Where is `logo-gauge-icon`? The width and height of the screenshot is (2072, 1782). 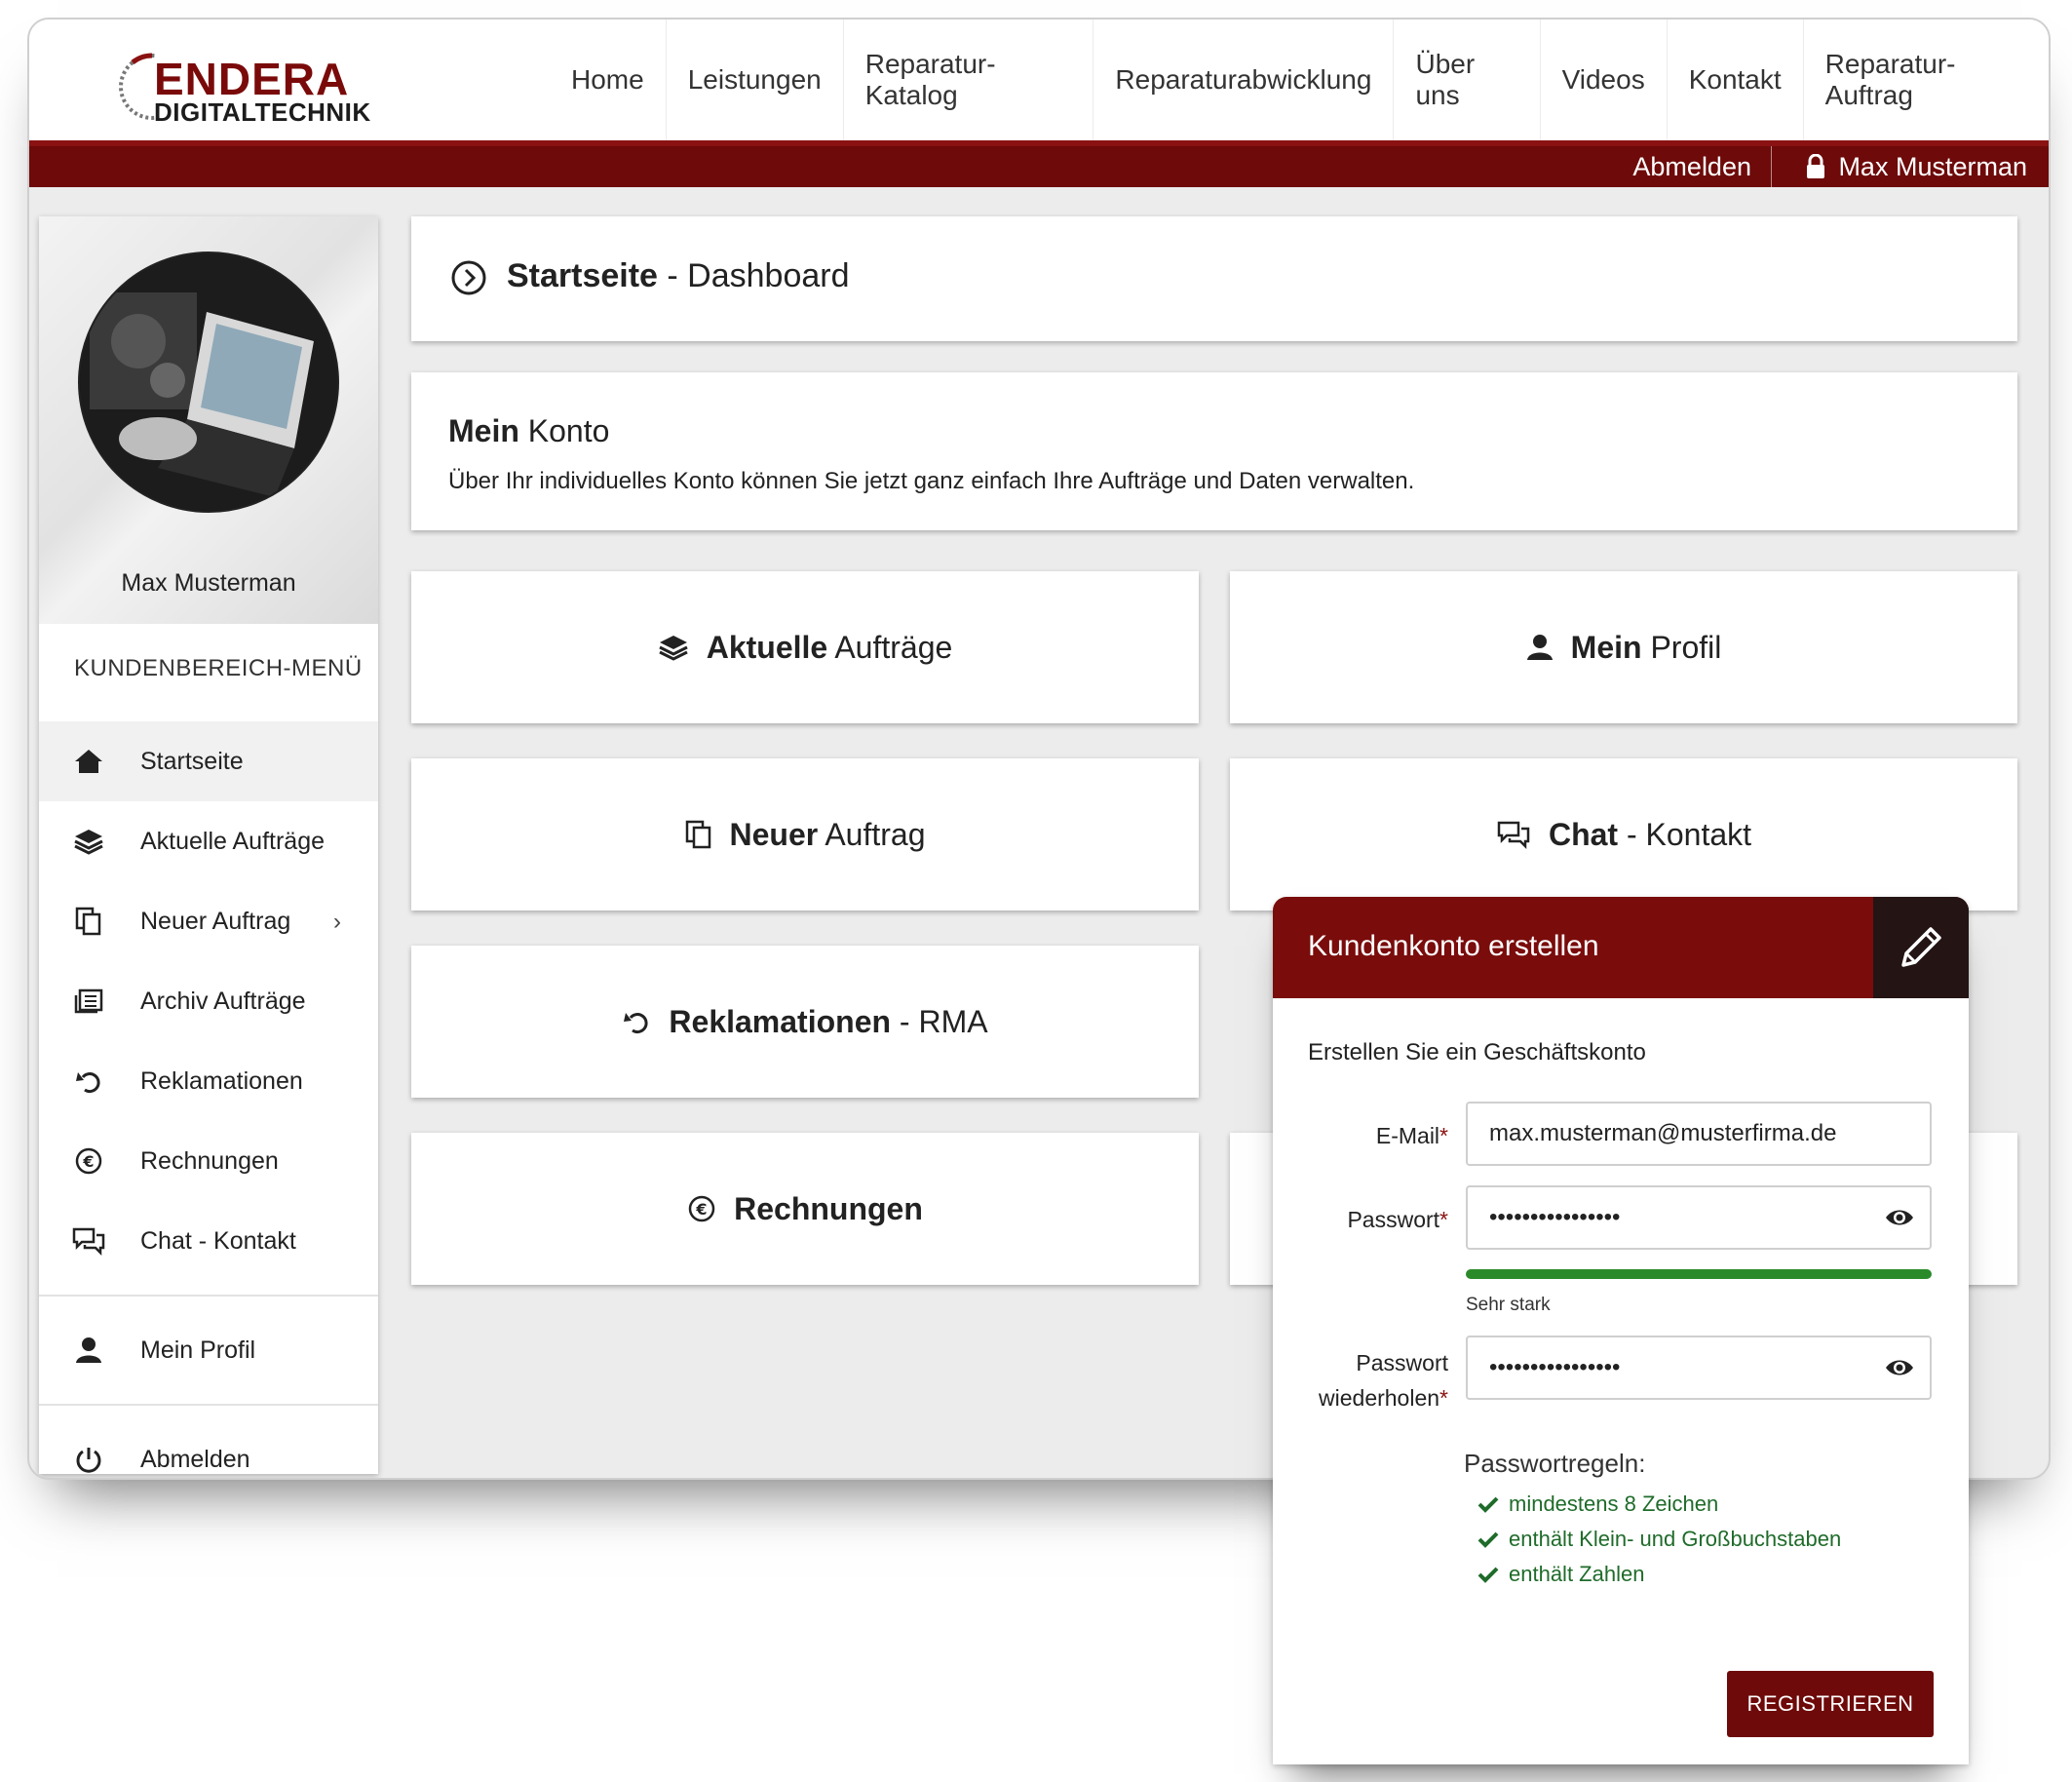 logo-gauge-icon is located at coordinates (137, 86).